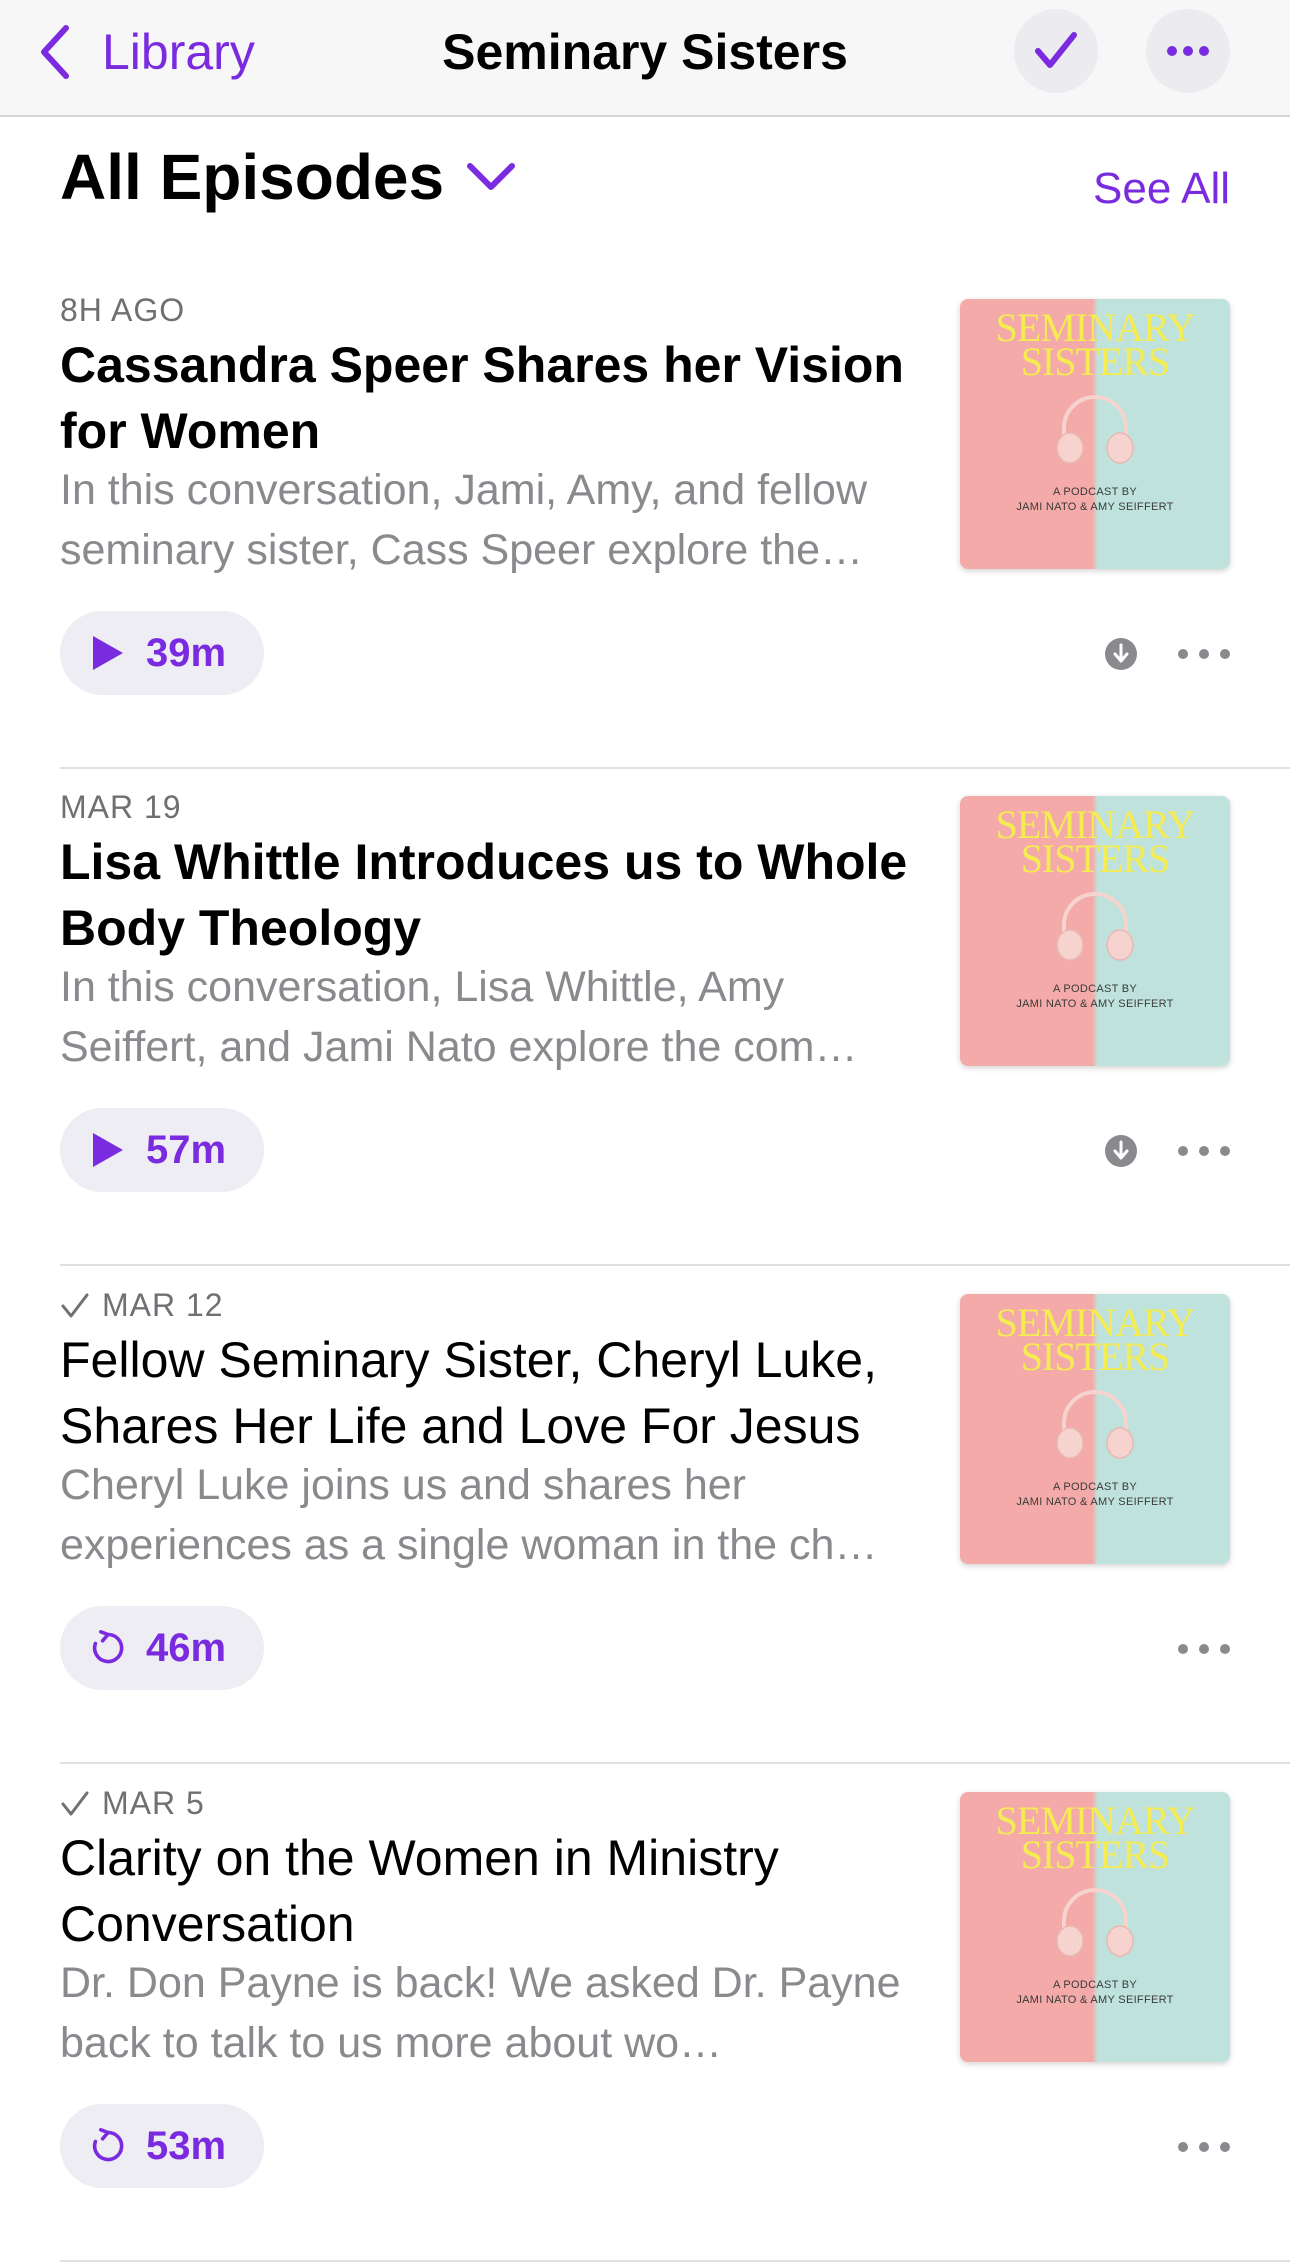  I want to click on episode-duration: 39m, so click(186, 652).